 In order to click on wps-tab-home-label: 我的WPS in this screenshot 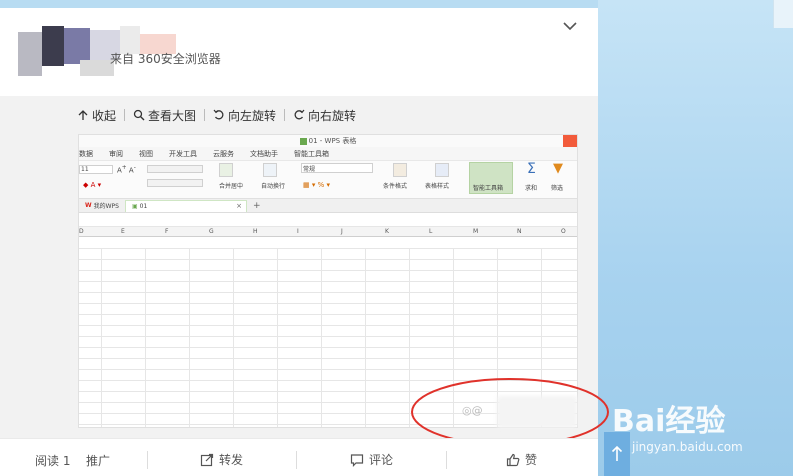, I will do `click(106, 206)`.